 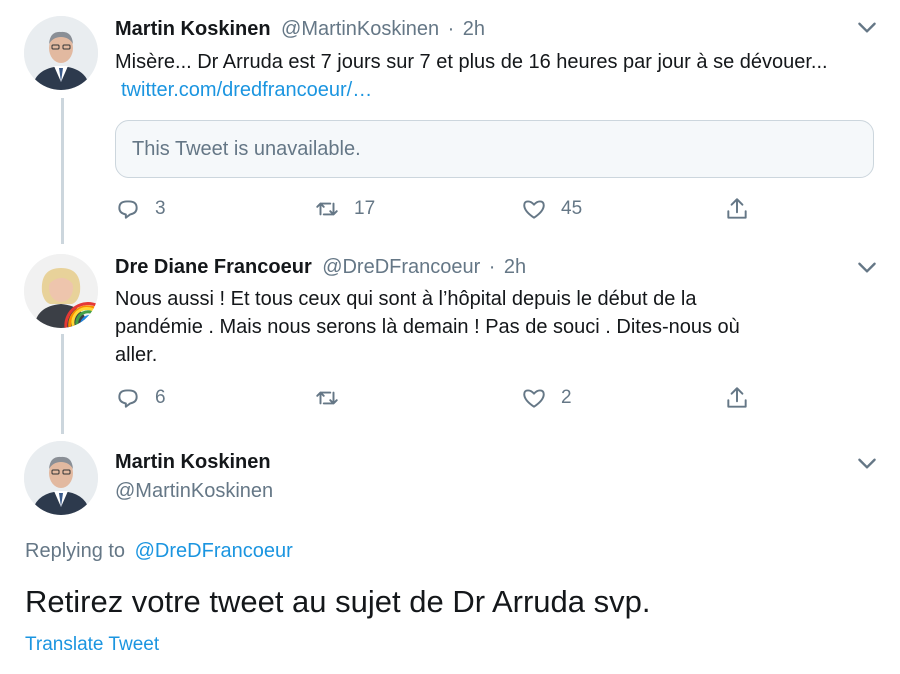 I want to click on like-count: 2, so click(x=566, y=397).